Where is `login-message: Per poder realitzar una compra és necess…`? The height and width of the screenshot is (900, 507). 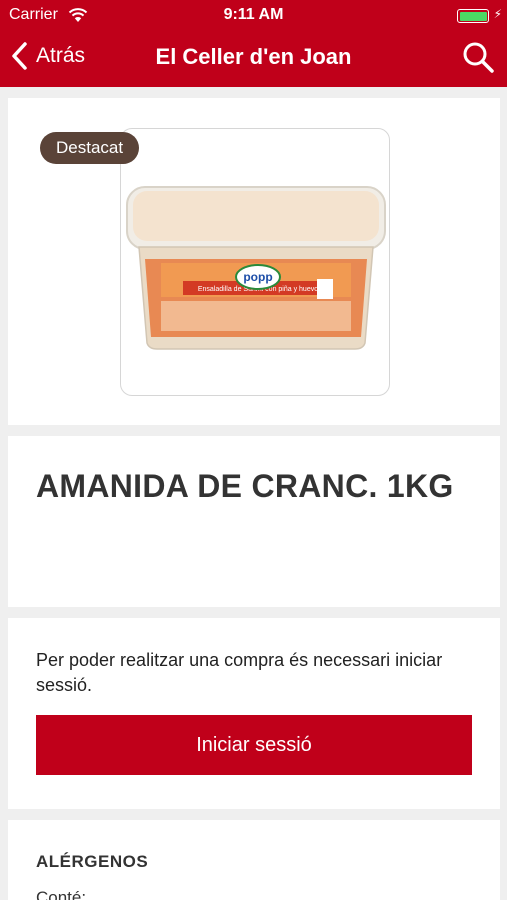 login-message: Per poder realitzar una compra és necess… is located at coordinates (239, 672).